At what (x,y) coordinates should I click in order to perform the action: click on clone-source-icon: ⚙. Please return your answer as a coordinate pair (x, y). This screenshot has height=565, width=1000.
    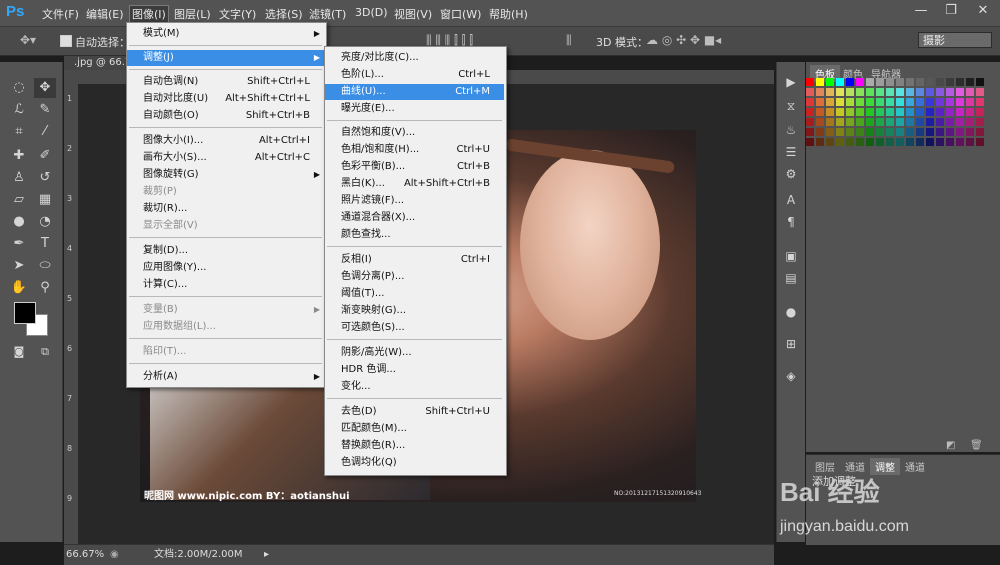
    Looking at the image, I should click on (791, 174).